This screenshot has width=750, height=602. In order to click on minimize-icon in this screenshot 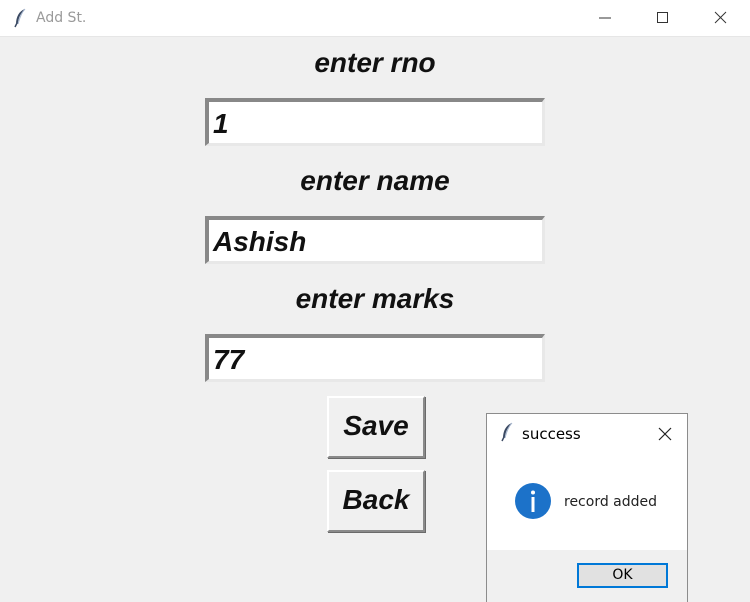, I will do `click(605, 18)`.